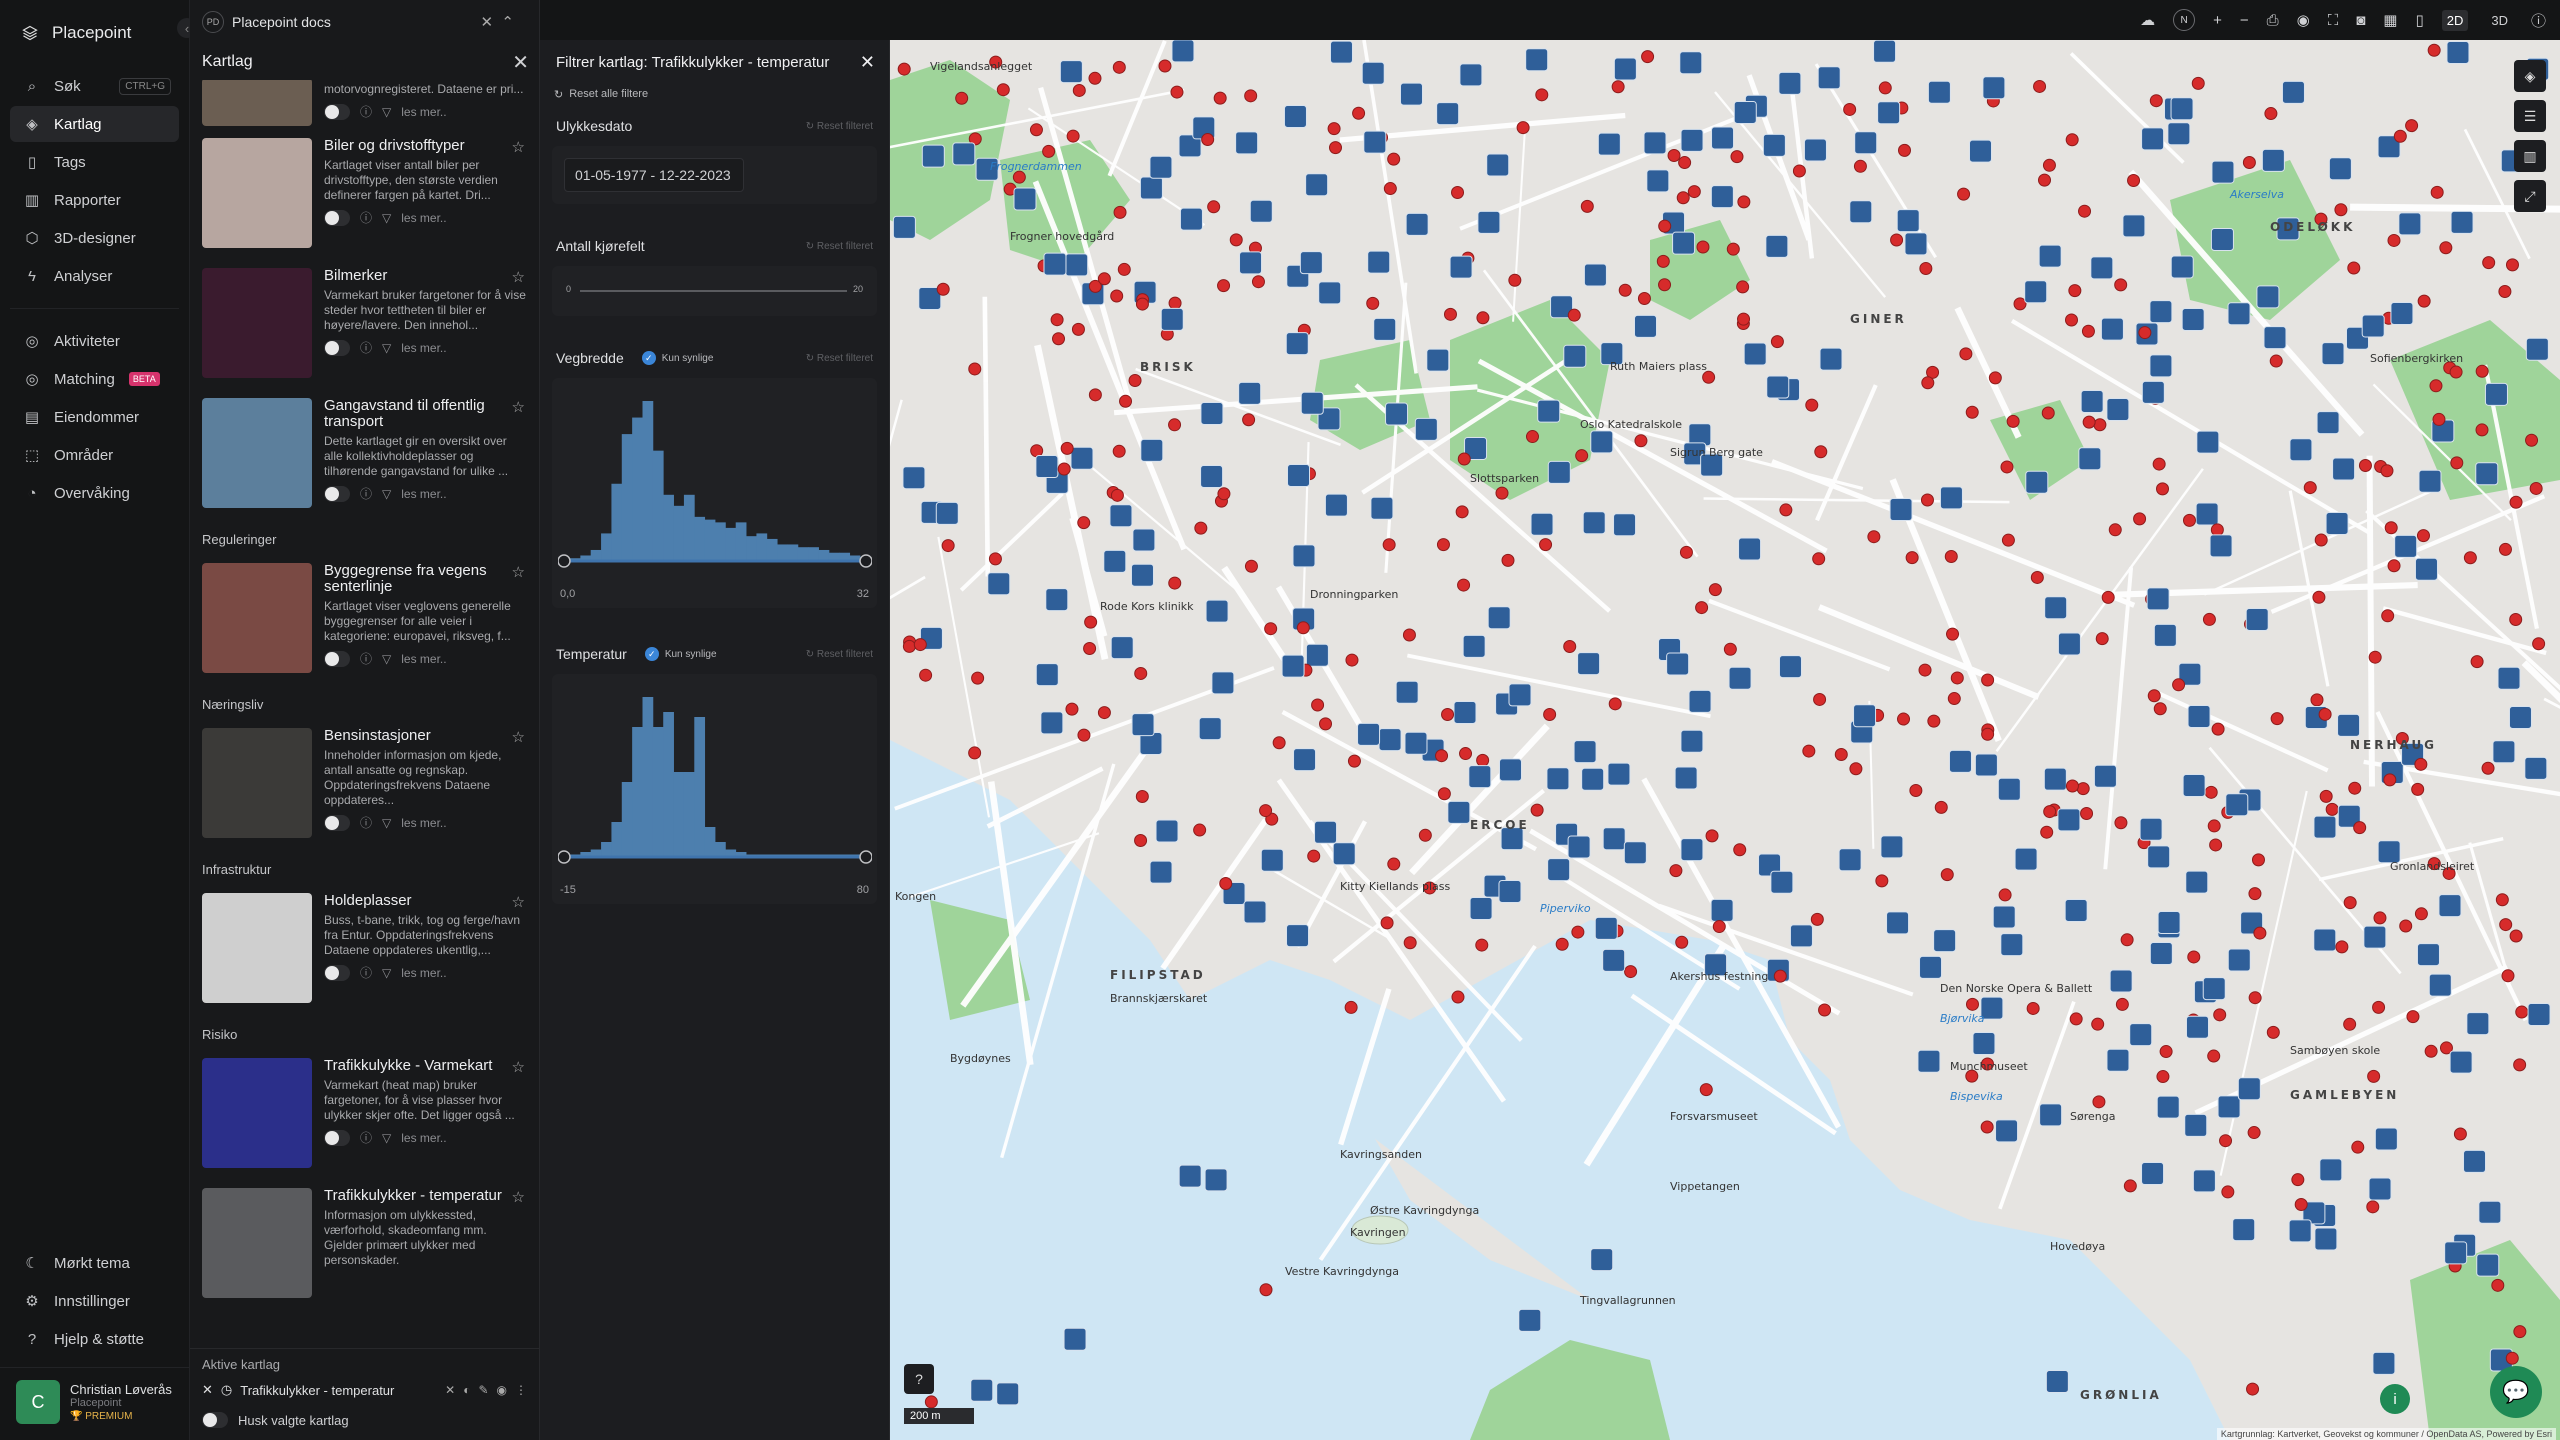 This screenshot has height=1440, width=2560. I want to click on slider-track, so click(713, 291).